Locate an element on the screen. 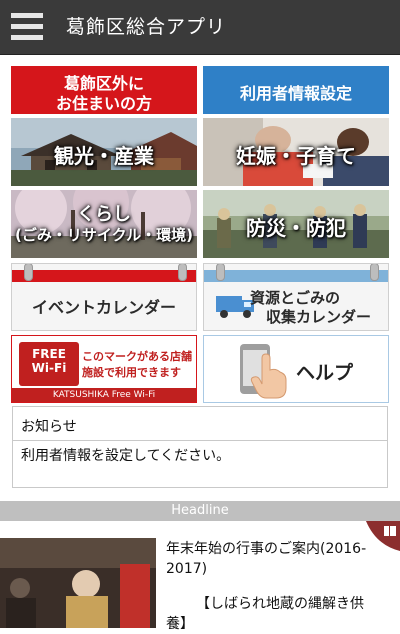  pregnancy-childcare-button: 妊娠・子育て is located at coordinates (296, 152).